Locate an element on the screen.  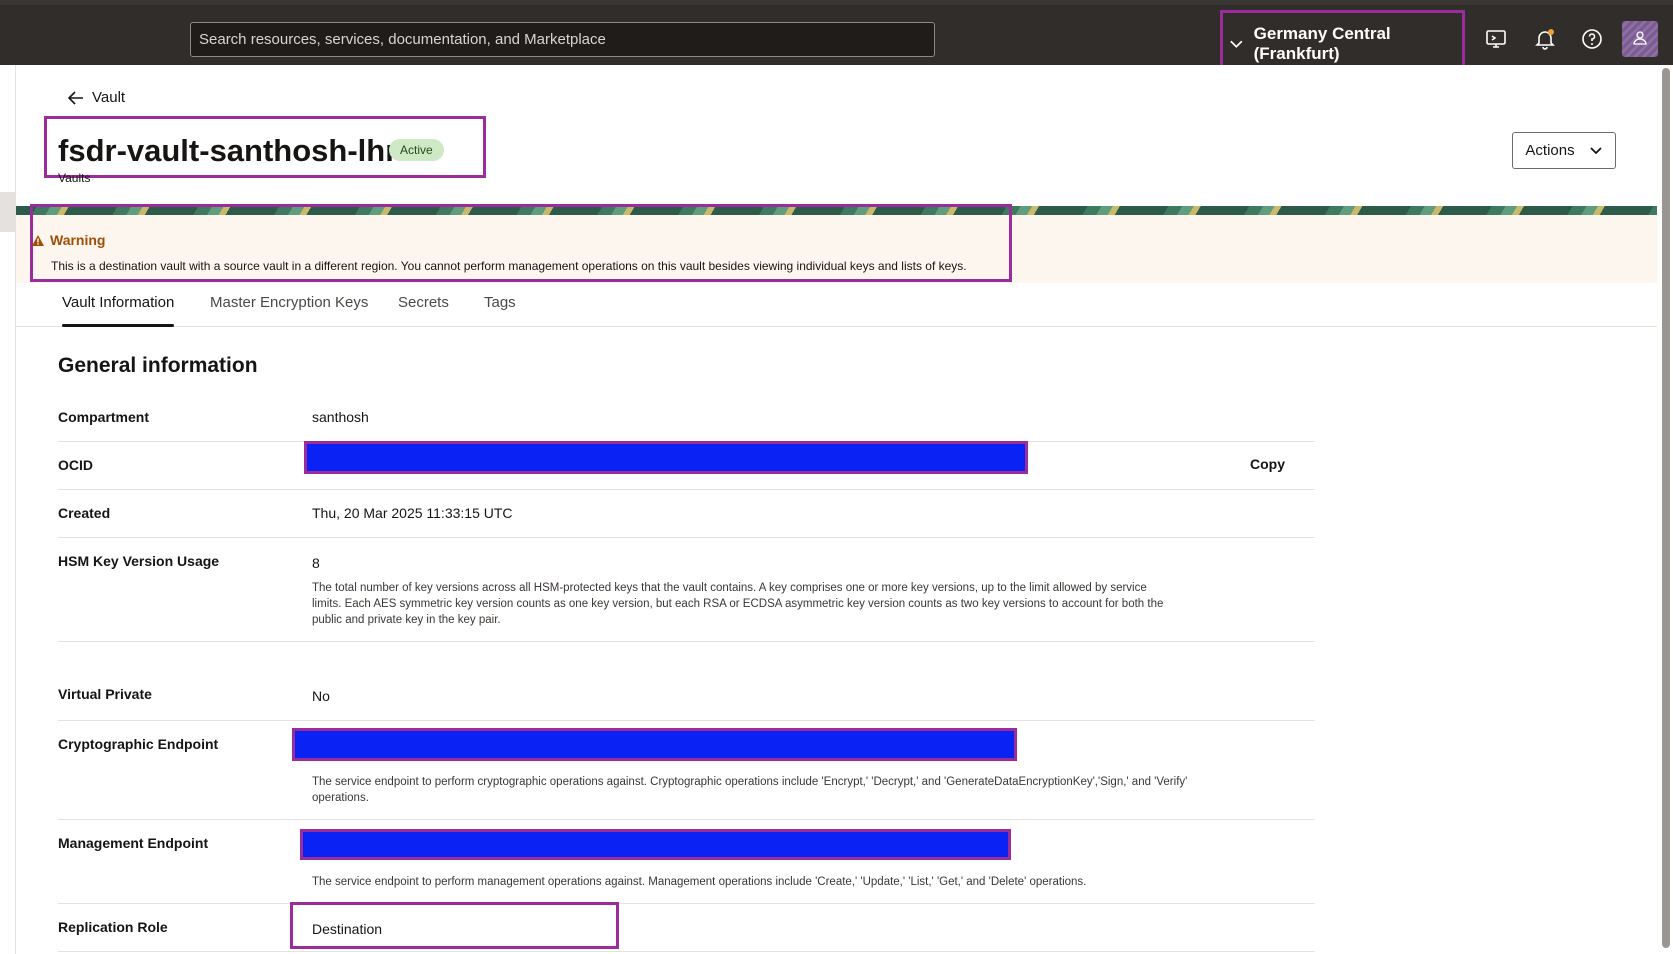
user-avatar is located at coordinates (1640, 39).